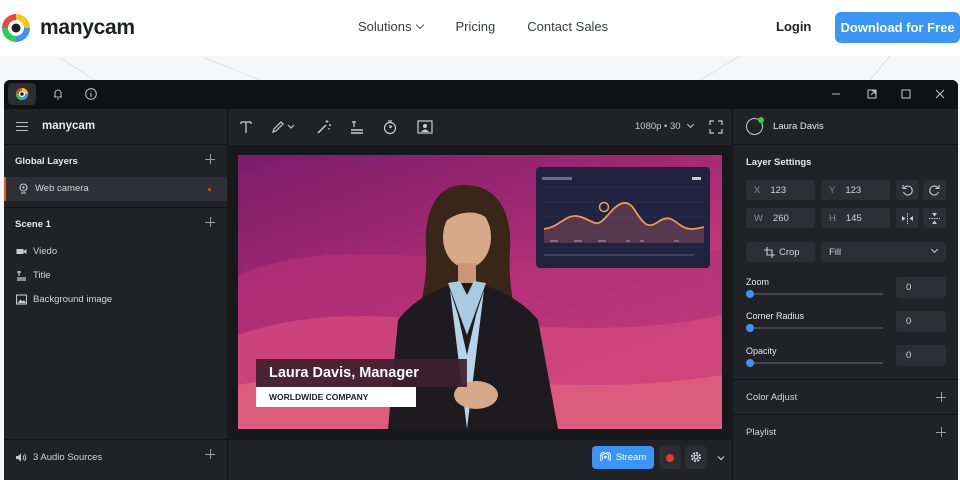 The image size is (960, 480). Describe the element at coordinates (210, 222) in the screenshot. I see `add-scene-layer-icon` at that location.